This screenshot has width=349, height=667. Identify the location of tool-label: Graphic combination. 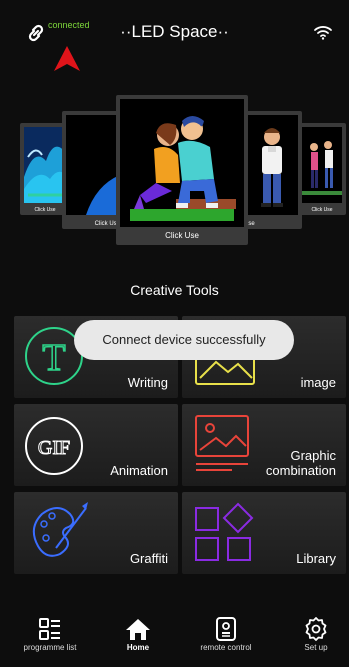
(301, 463).